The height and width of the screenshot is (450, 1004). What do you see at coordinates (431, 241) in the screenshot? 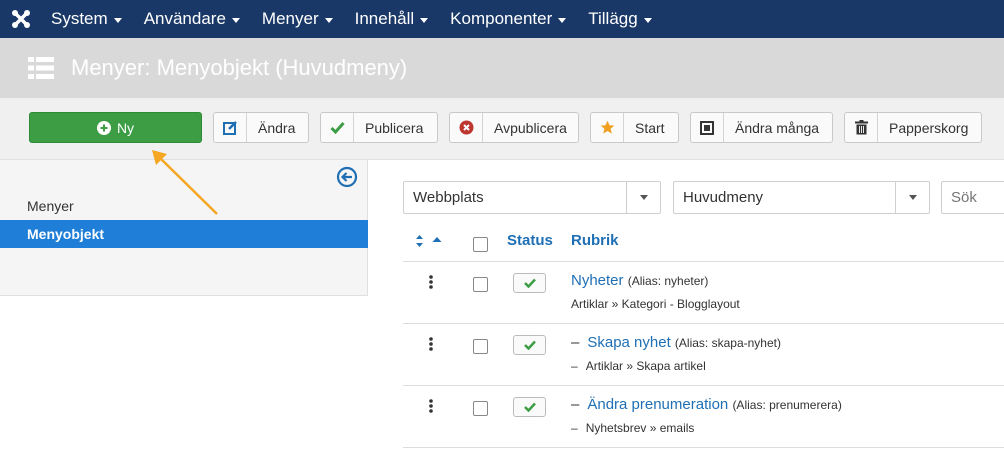
I see `sort-icon` at bounding box center [431, 241].